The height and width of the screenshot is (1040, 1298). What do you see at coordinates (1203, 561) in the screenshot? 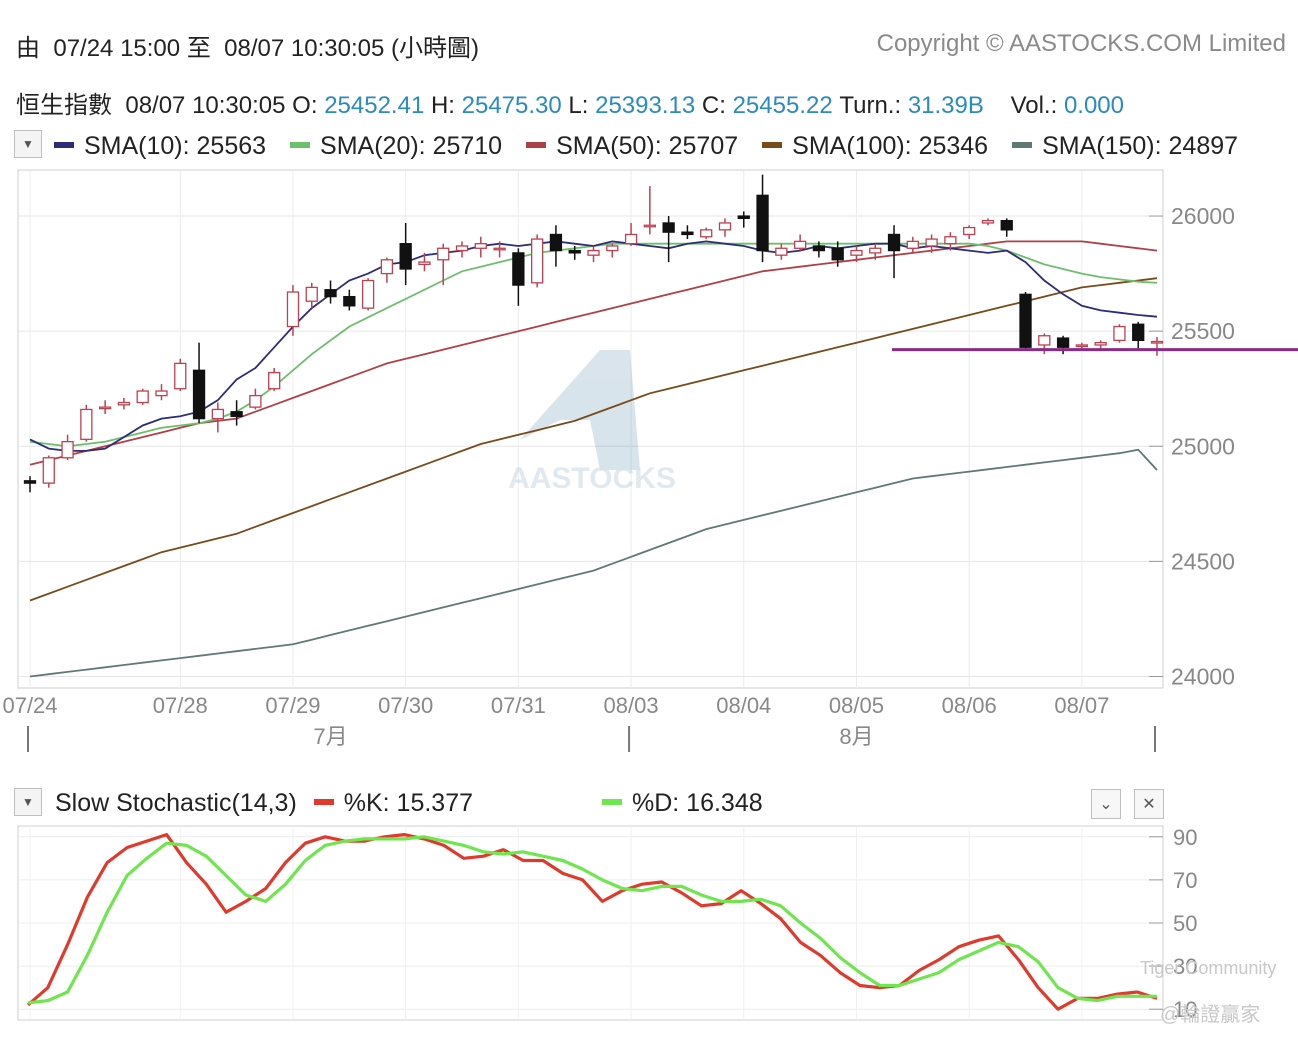
I see `y-tick-label: 24500` at bounding box center [1203, 561].